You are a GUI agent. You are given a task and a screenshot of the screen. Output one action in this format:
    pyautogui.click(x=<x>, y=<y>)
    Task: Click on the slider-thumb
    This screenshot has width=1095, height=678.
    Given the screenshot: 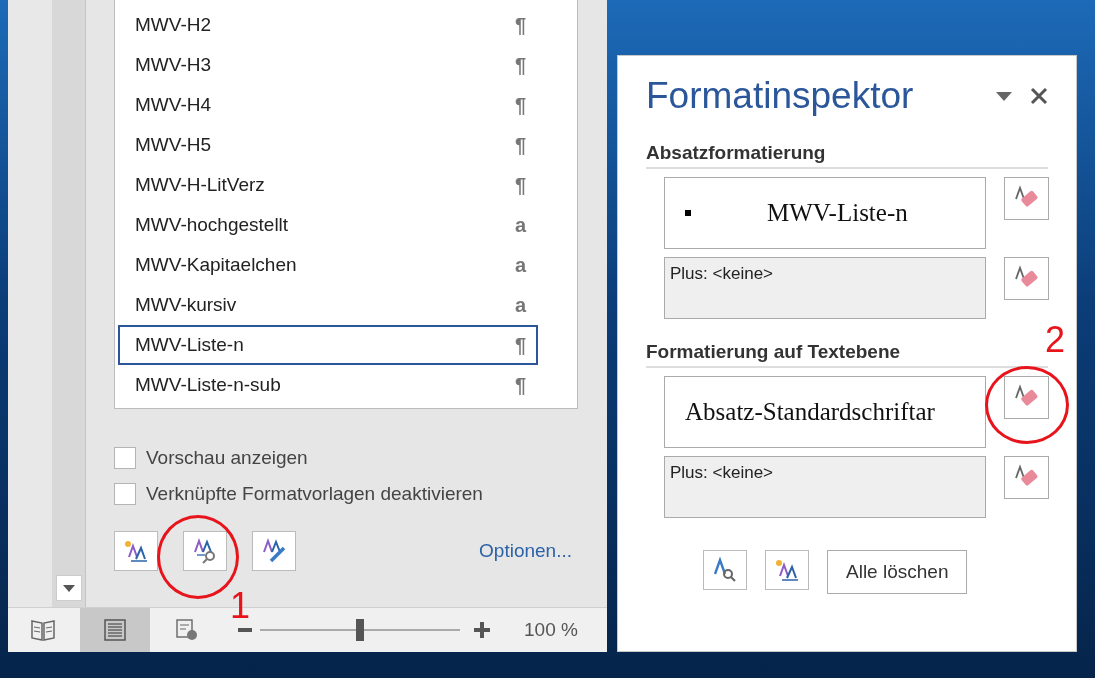 What is the action you would take?
    pyautogui.click(x=360, y=630)
    